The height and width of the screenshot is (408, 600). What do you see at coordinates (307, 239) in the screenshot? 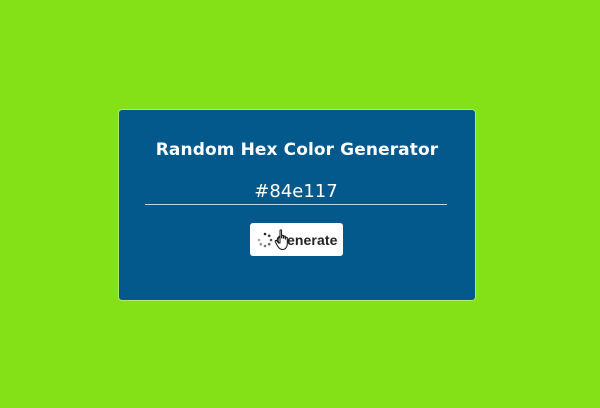
I see `generate-button-label: Generate` at bounding box center [307, 239].